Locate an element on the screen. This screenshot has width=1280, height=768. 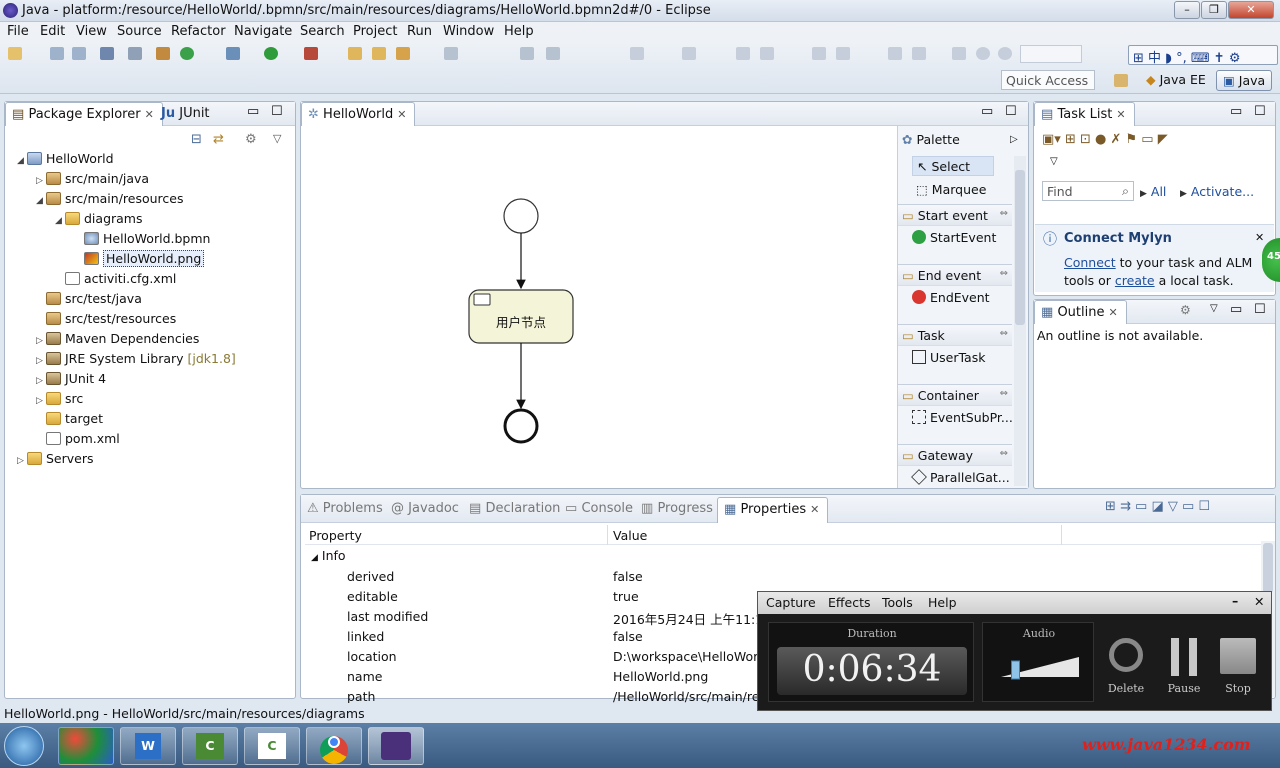
tab-javadoc: @ Javadoc is located at coordinates (426, 509).